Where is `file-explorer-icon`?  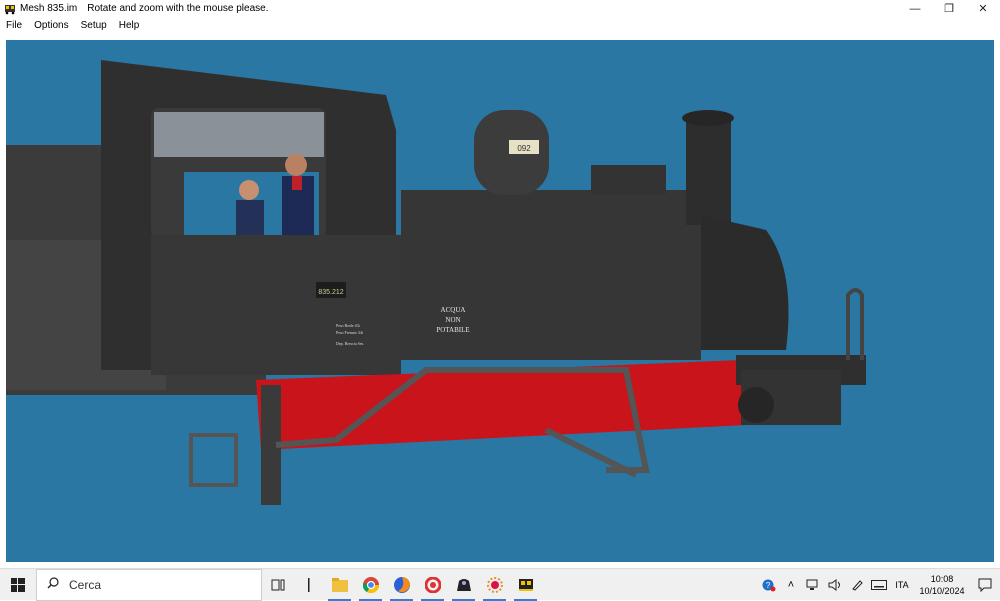
file-explorer-icon is located at coordinates (339, 585).